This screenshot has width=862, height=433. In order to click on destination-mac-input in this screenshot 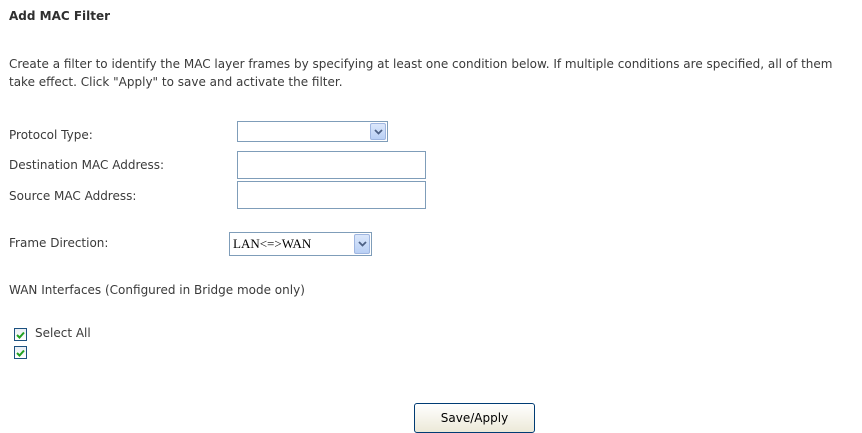, I will do `click(331, 165)`.